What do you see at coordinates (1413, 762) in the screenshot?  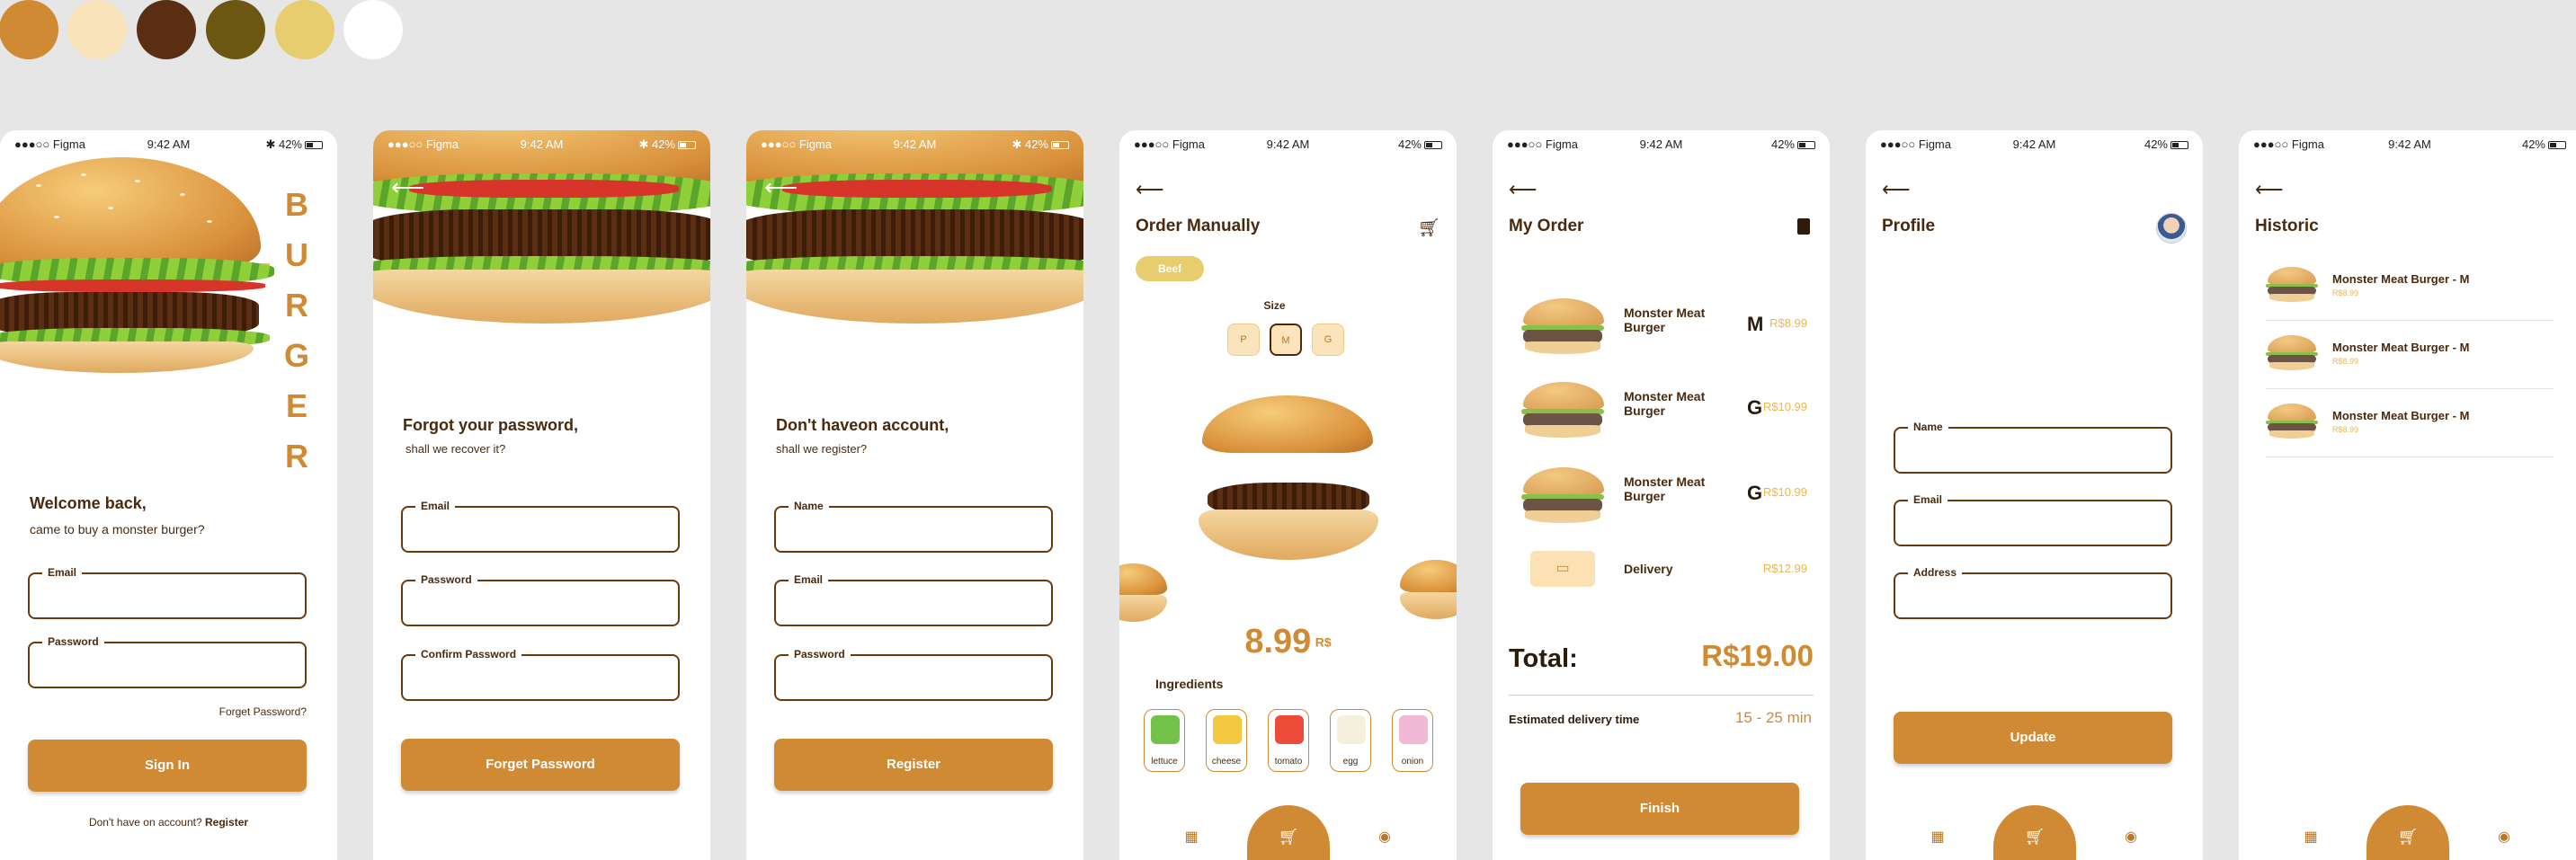 I see `ingredient-label: onion` at bounding box center [1413, 762].